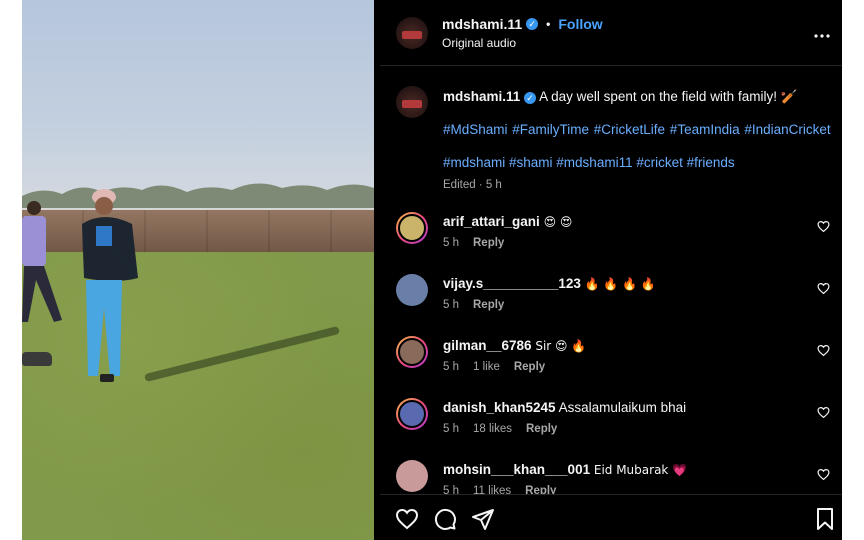 The height and width of the screenshot is (540, 864). What do you see at coordinates (558, 222) in the screenshot?
I see `comment-text: 😍 😍` at bounding box center [558, 222].